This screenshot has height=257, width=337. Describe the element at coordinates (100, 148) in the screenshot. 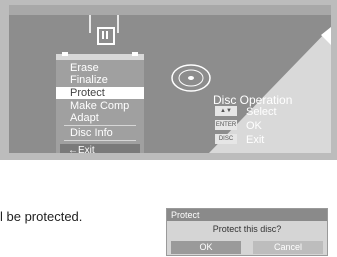

I see `menu-exit-button: ← Exit` at that location.